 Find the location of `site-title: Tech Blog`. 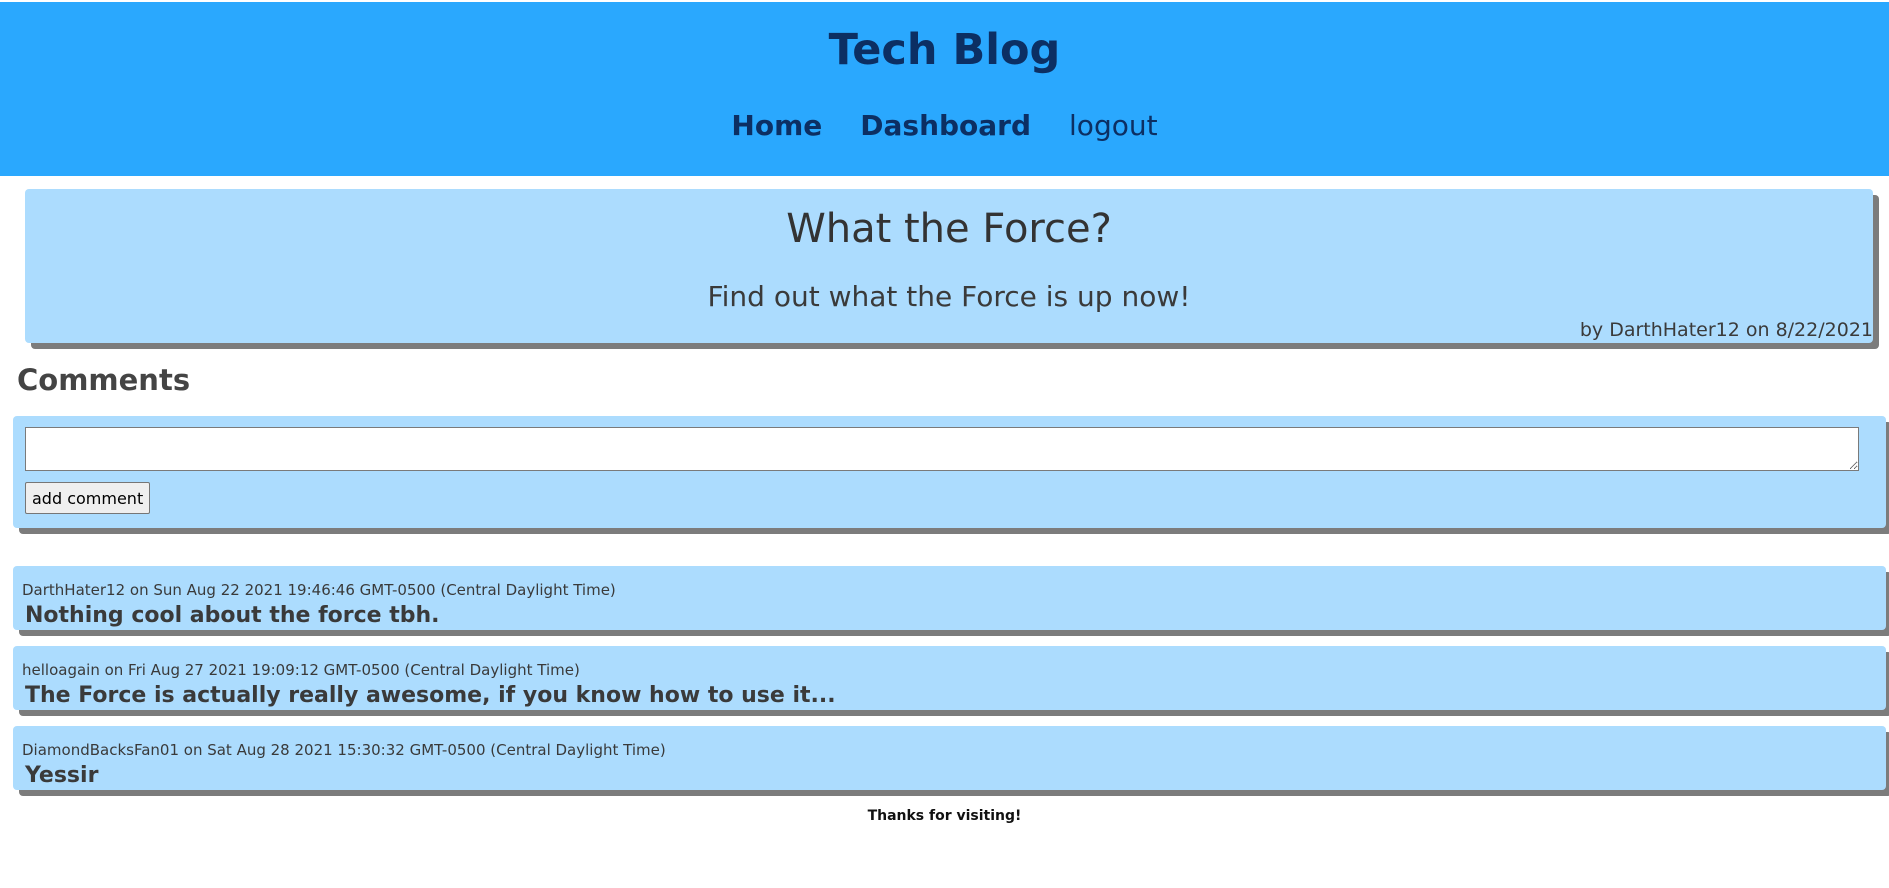

site-title: Tech Blog is located at coordinates (944, 50).